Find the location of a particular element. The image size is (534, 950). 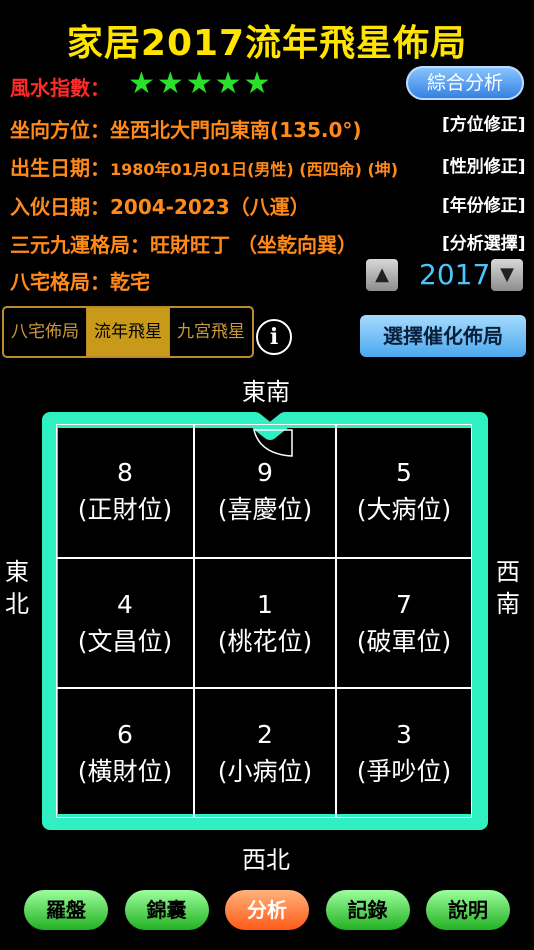

help-button: 說明 is located at coordinates (468, 910).